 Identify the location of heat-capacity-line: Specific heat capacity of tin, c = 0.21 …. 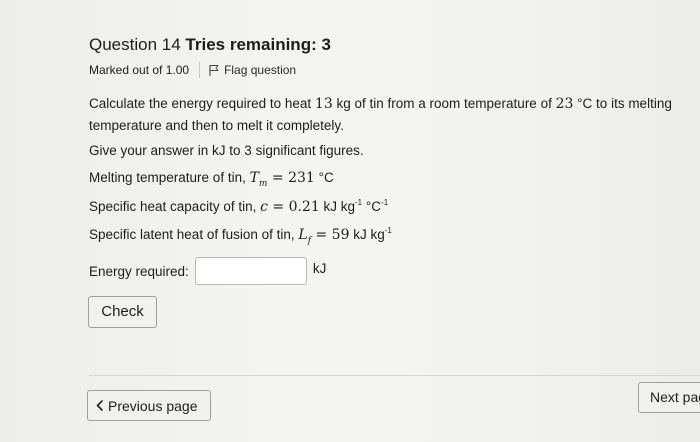
(238, 206).